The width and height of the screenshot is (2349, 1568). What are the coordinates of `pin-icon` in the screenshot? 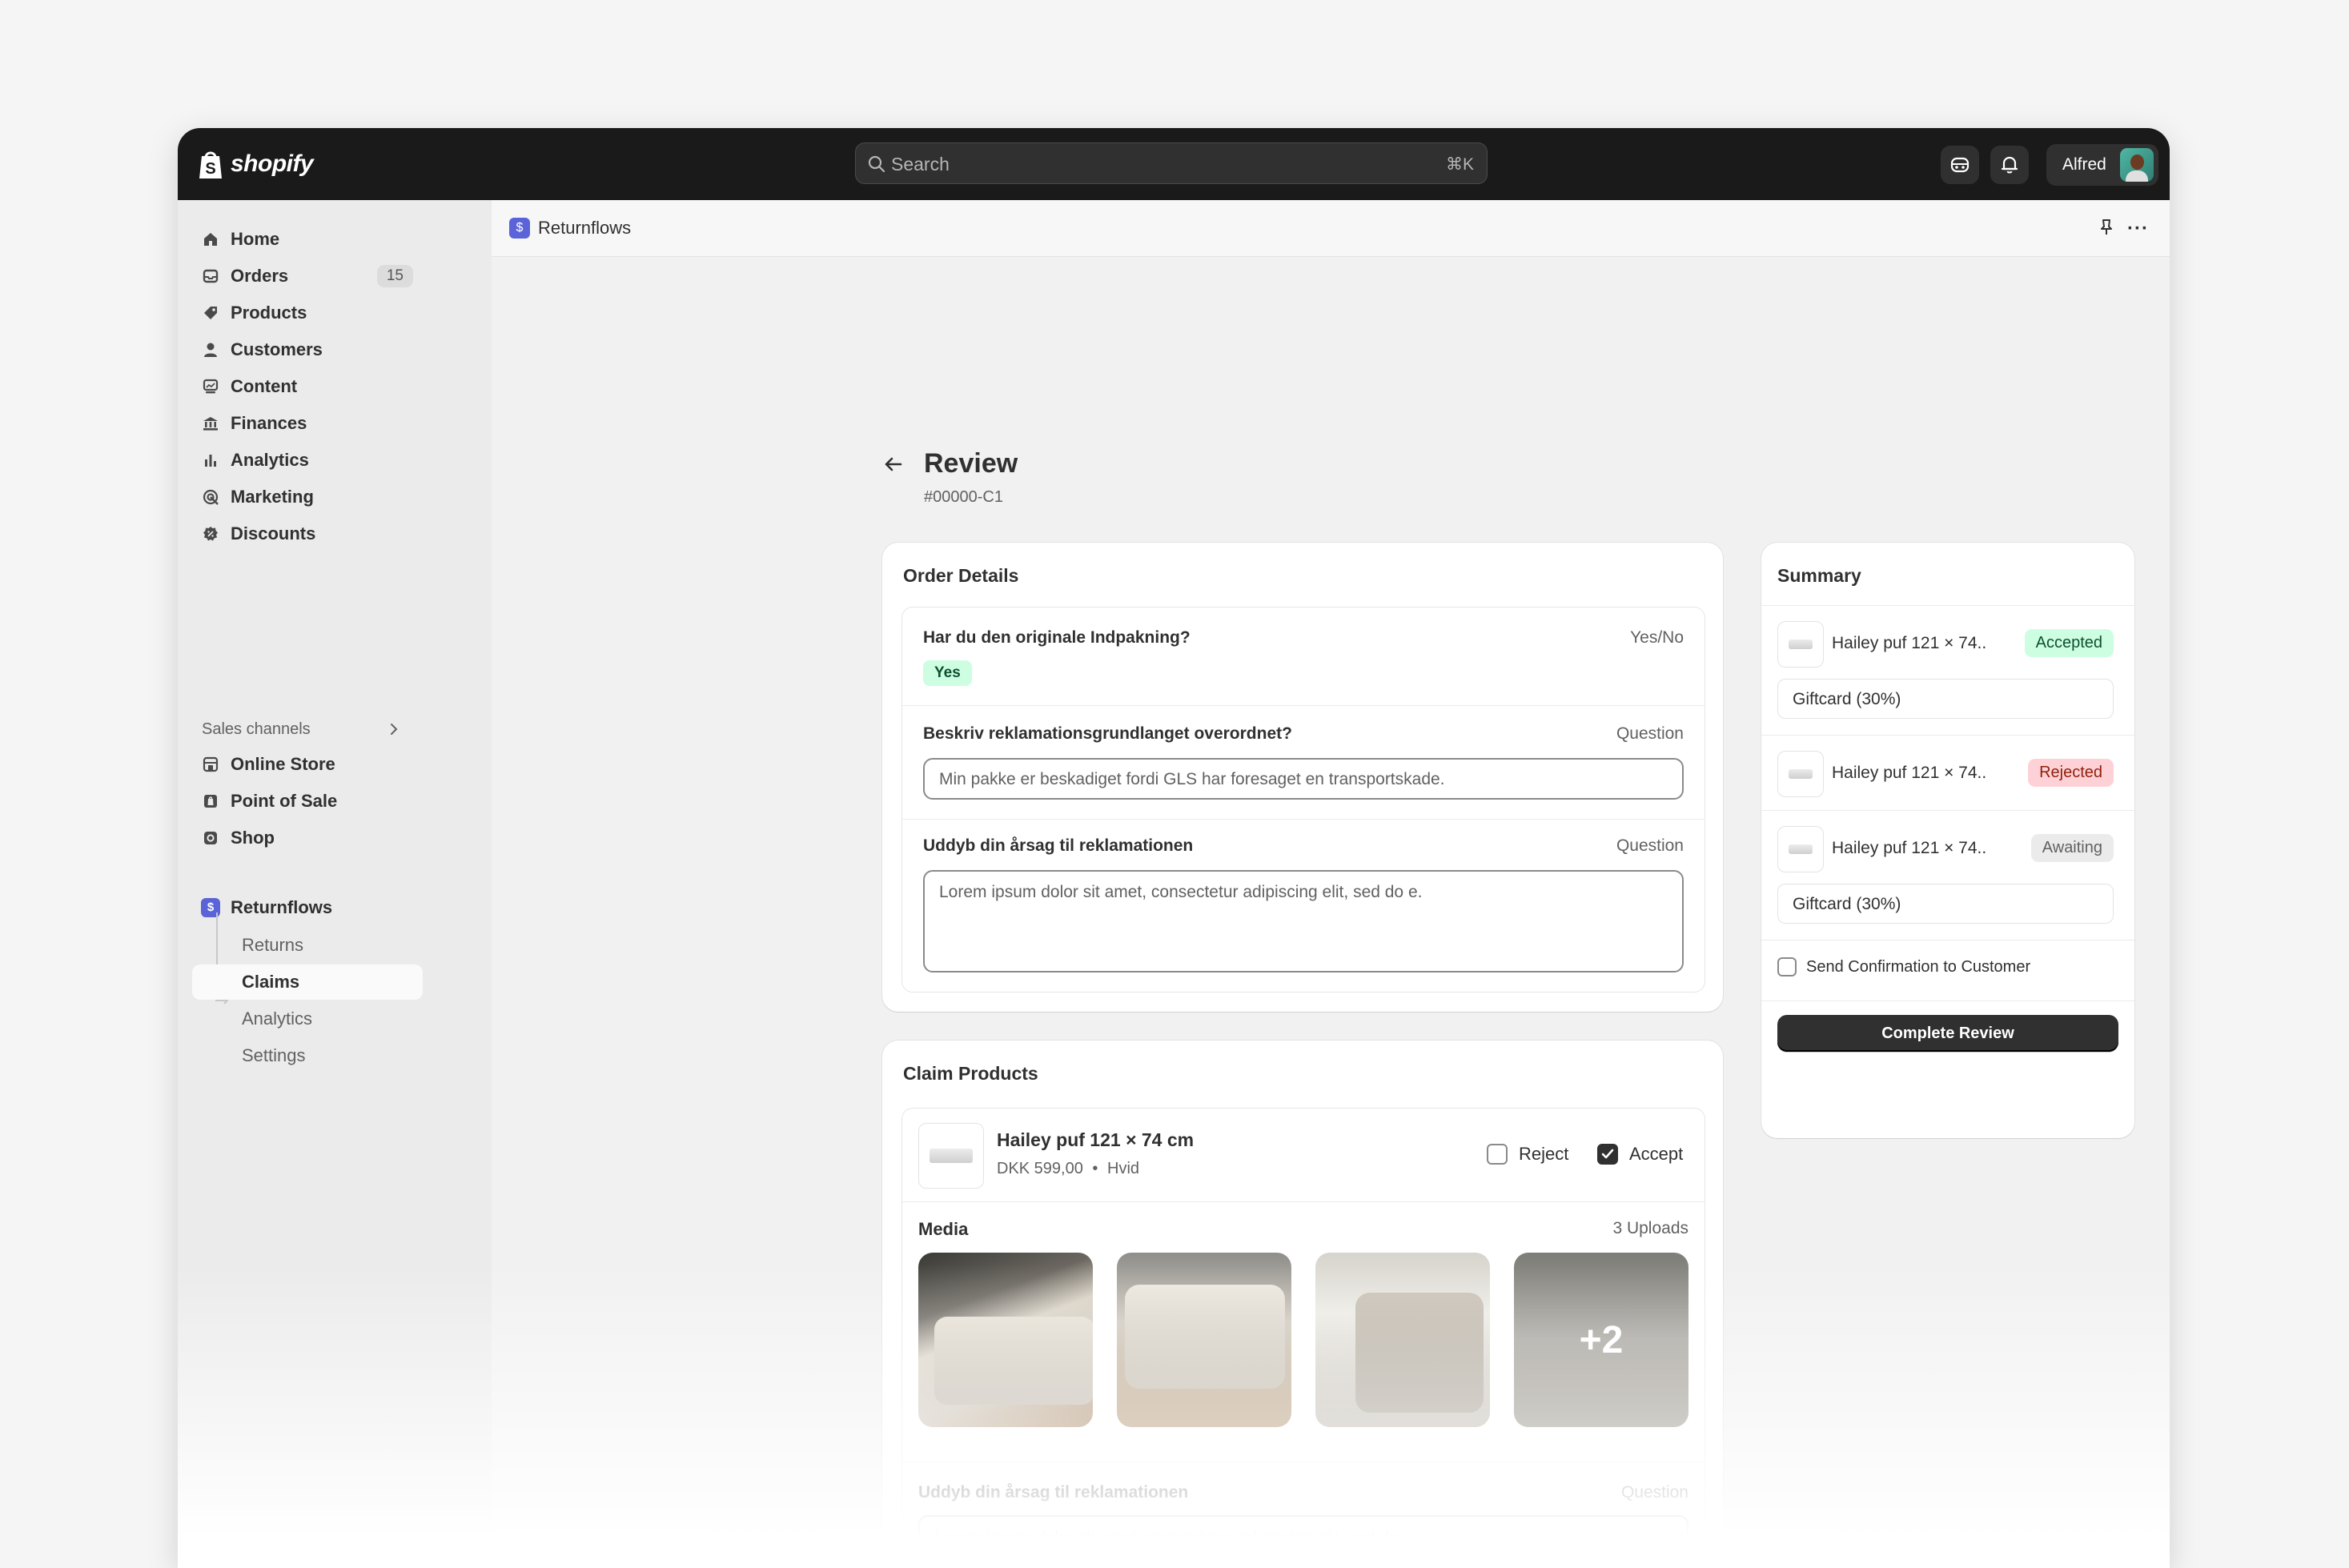 It's located at (2107, 228).